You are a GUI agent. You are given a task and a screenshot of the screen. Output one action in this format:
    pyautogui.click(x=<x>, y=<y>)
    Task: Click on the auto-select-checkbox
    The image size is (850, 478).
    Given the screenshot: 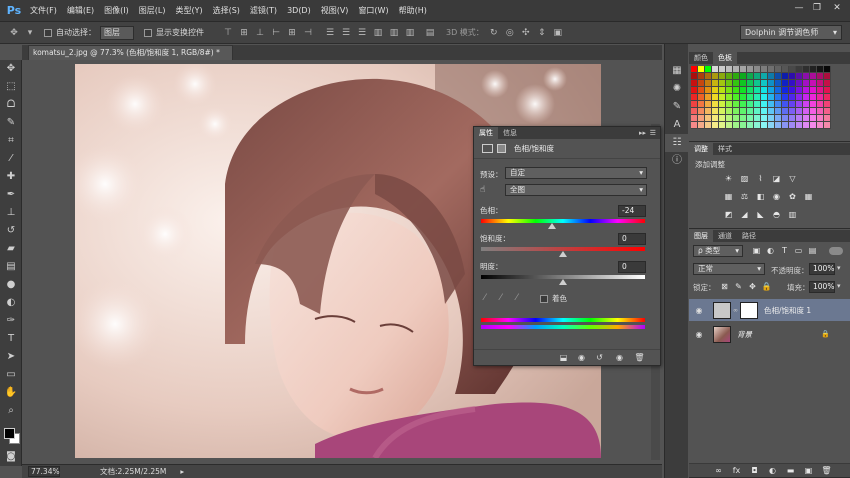 What is the action you would take?
    pyautogui.click(x=48, y=32)
    